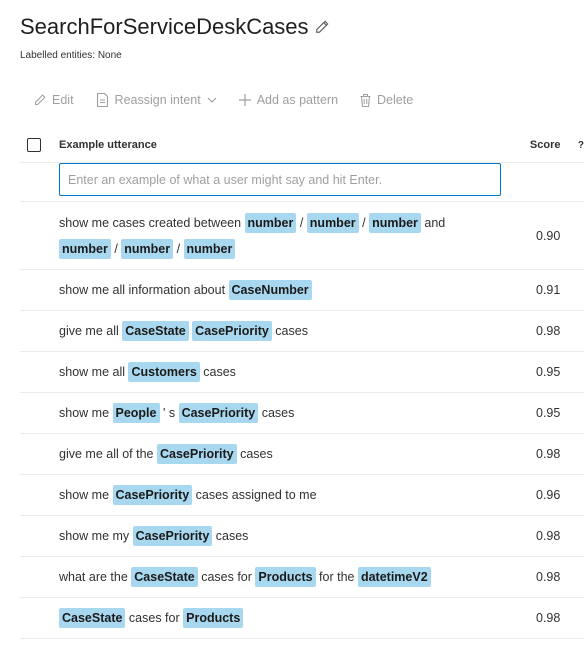 Image resolution: width=584 pixels, height=651 pixels. I want to click on chevron-down-icon, so click(212, 100).